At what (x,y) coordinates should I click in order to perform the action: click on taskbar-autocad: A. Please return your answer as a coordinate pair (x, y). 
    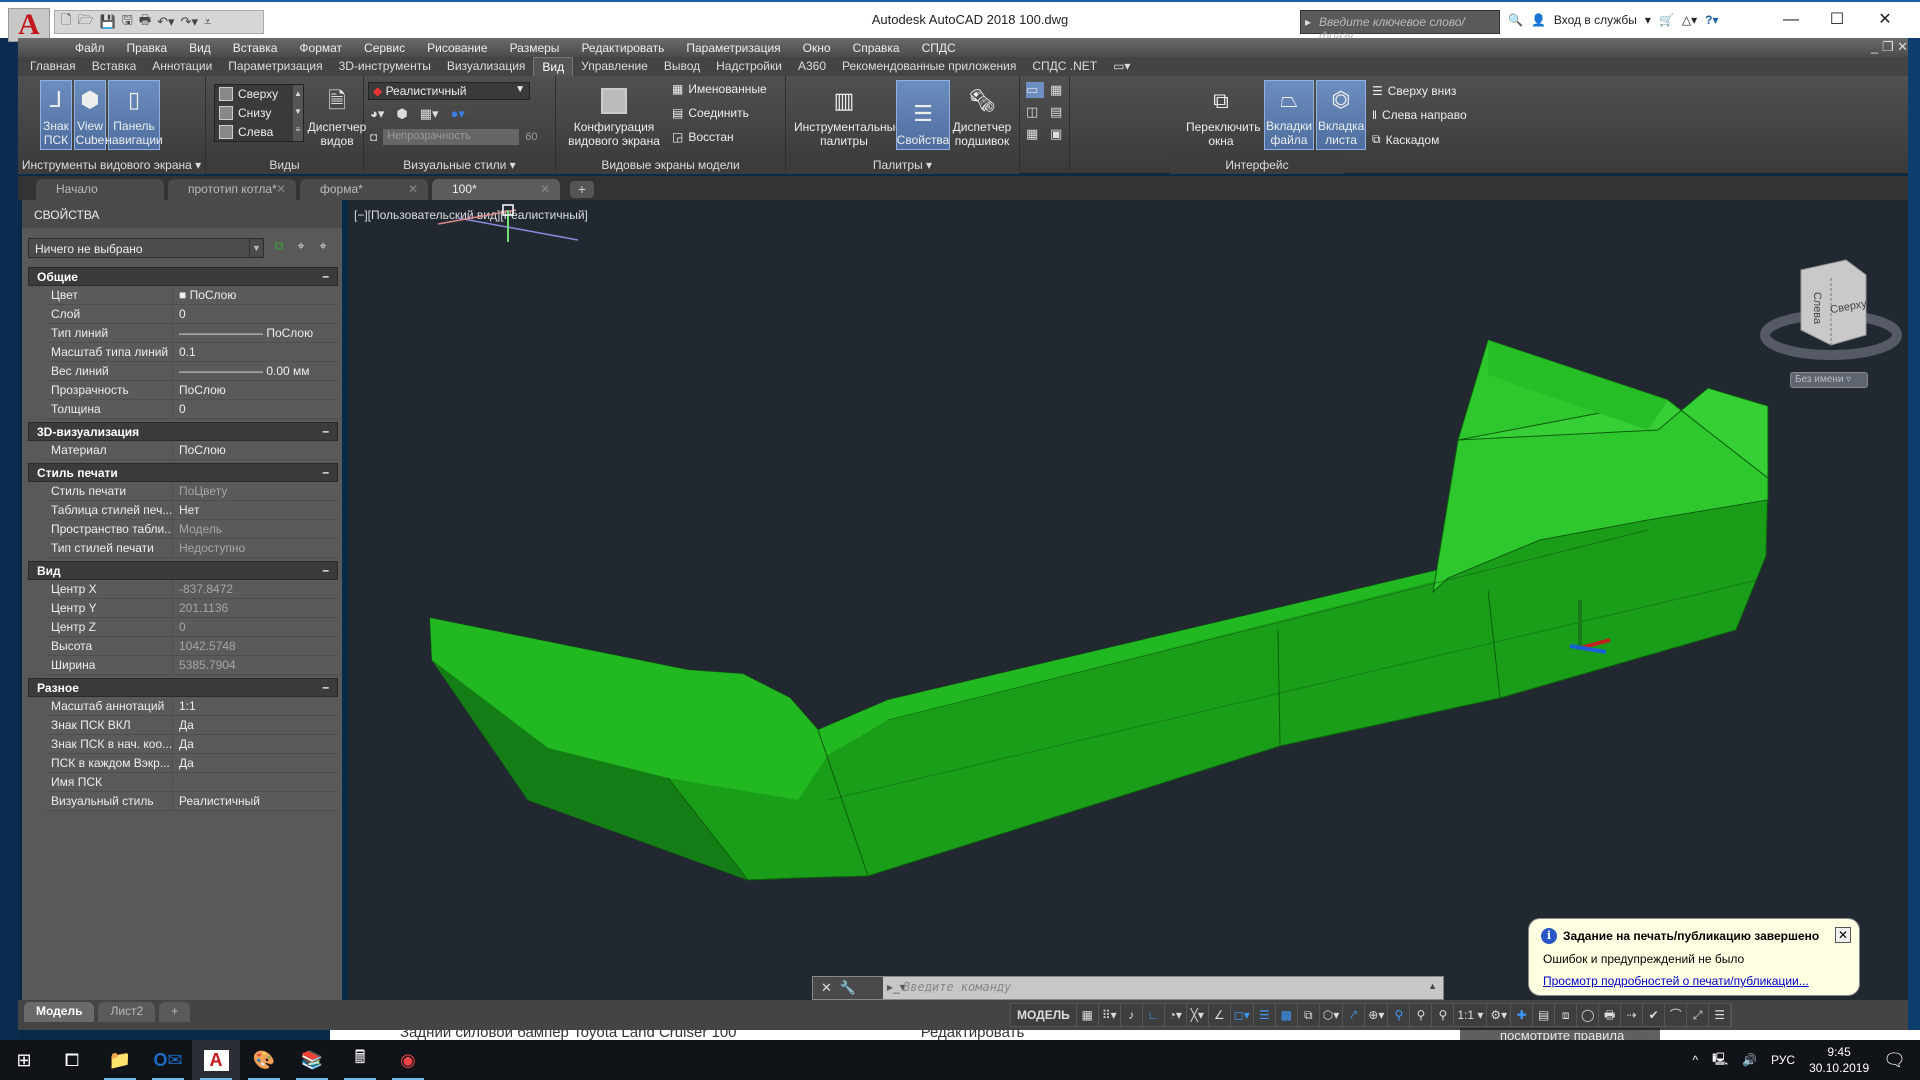
    Looking at the image, I should click on (216, 1060).